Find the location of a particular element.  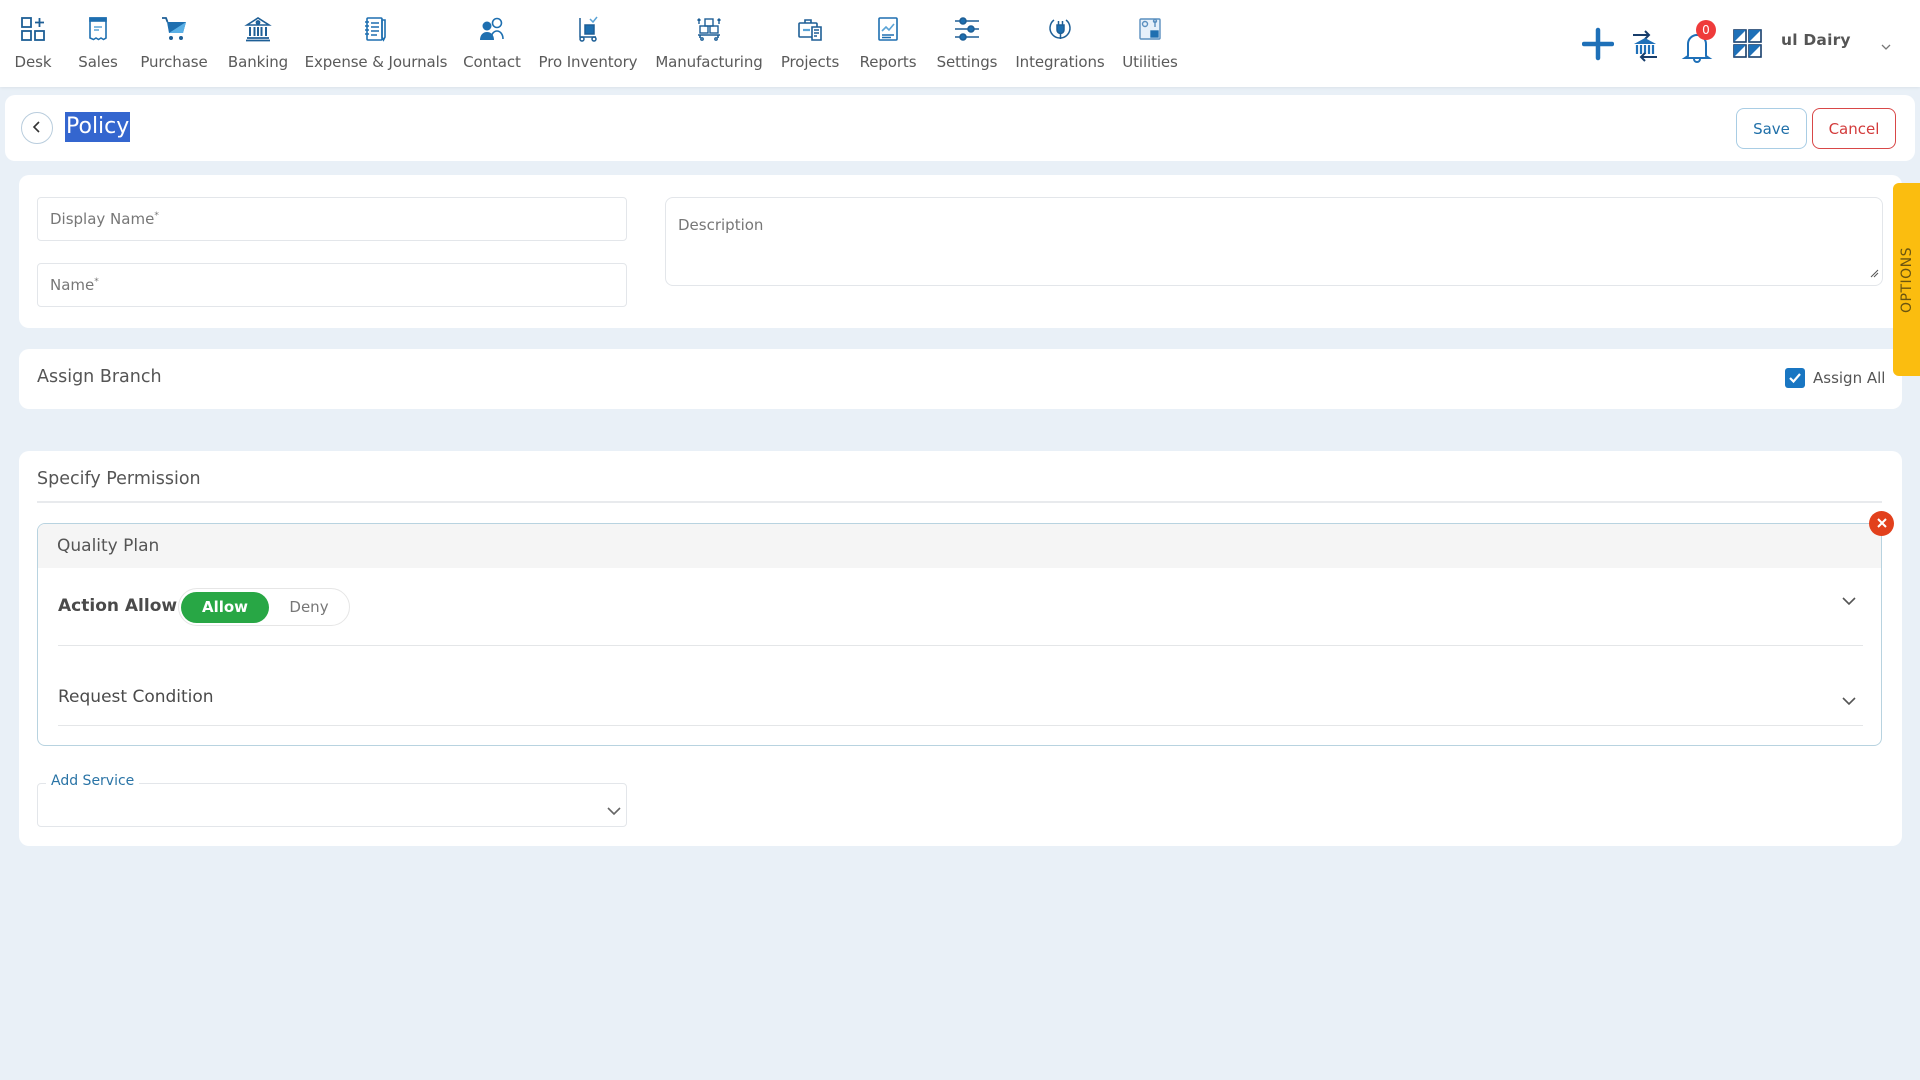

nav-label: Utilities is located at coordinates (1150, 62).